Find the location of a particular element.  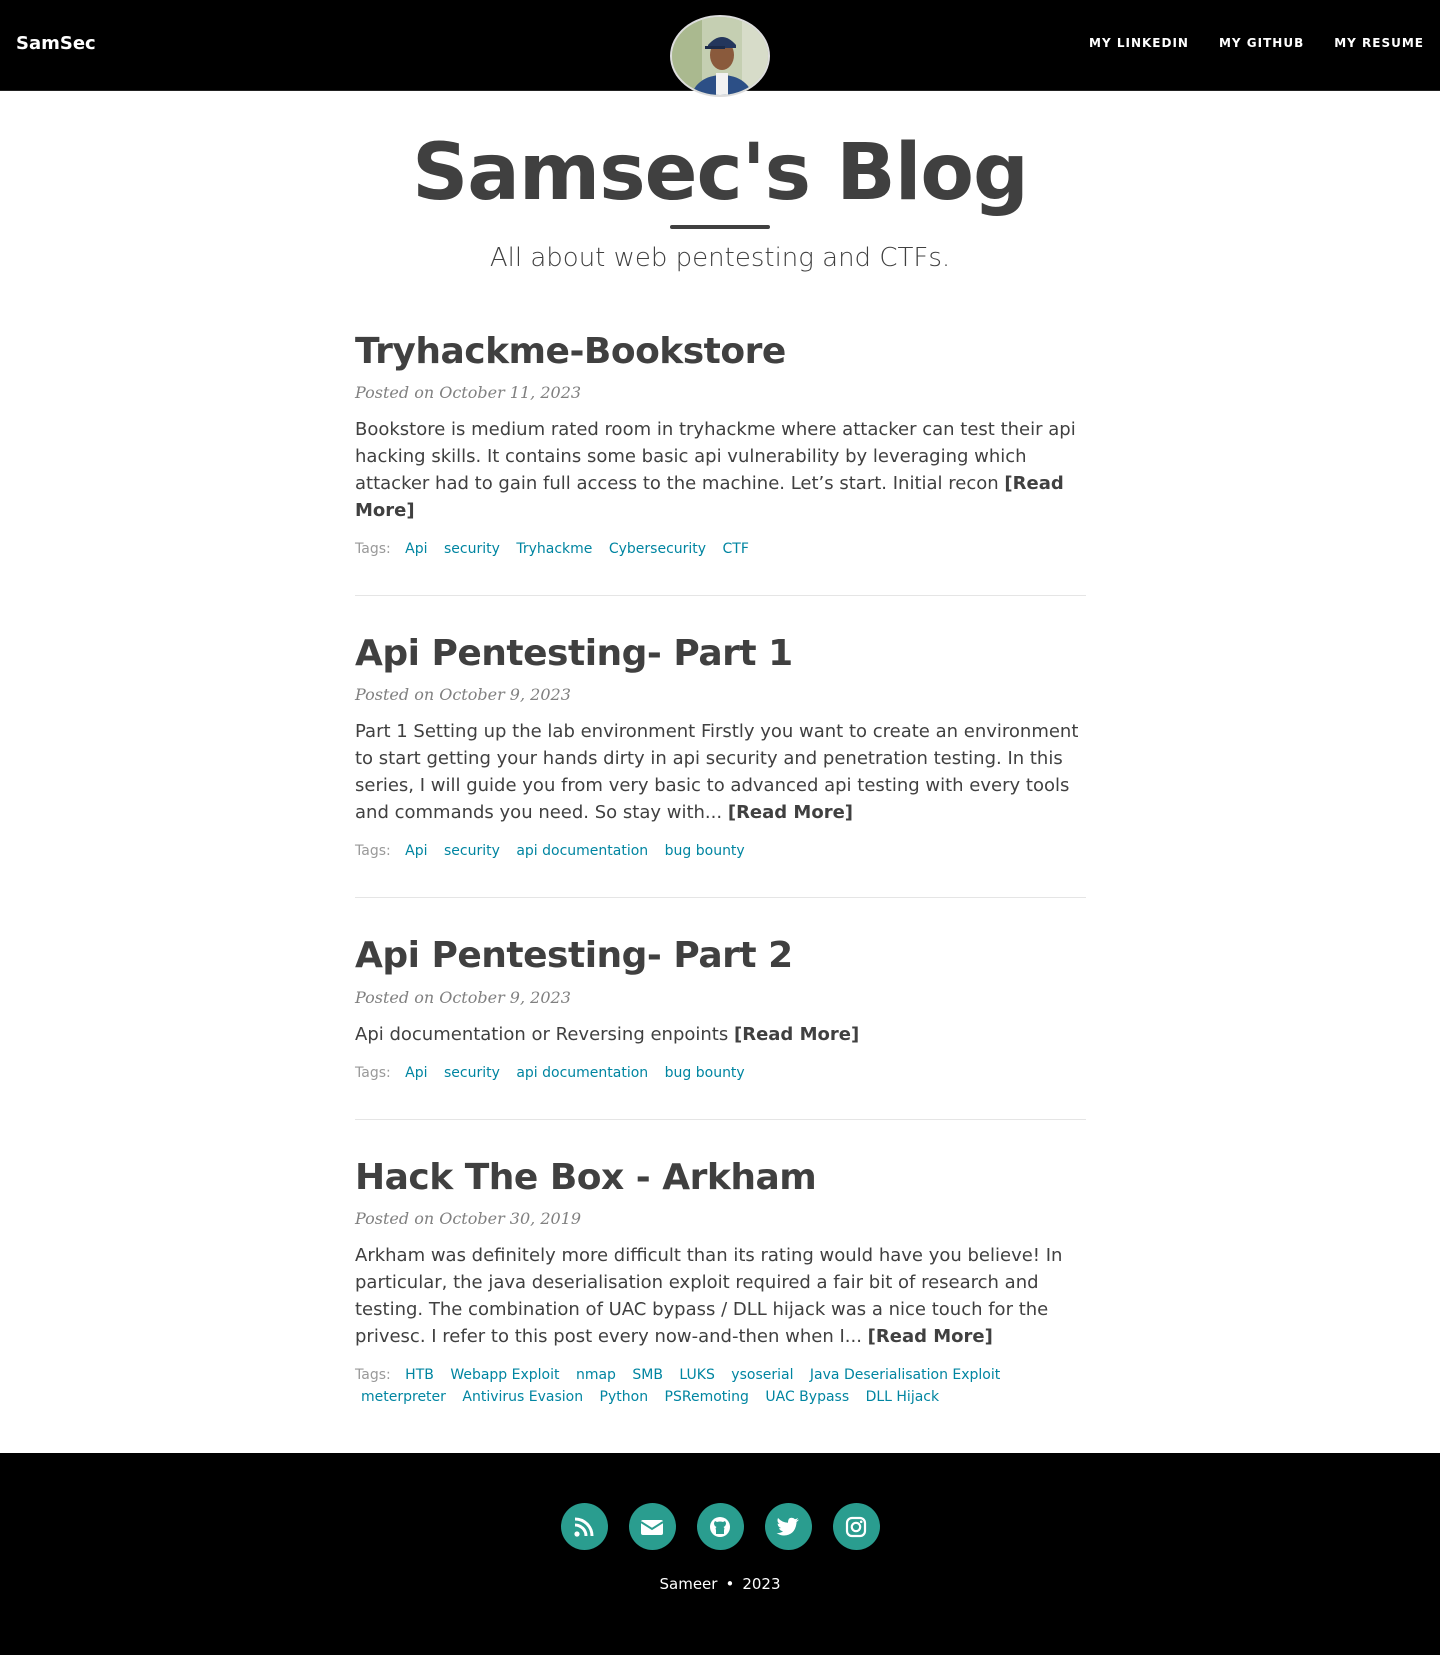

post-meta: Posted on October 30, 2019 is located at coordinates (468, 1218).